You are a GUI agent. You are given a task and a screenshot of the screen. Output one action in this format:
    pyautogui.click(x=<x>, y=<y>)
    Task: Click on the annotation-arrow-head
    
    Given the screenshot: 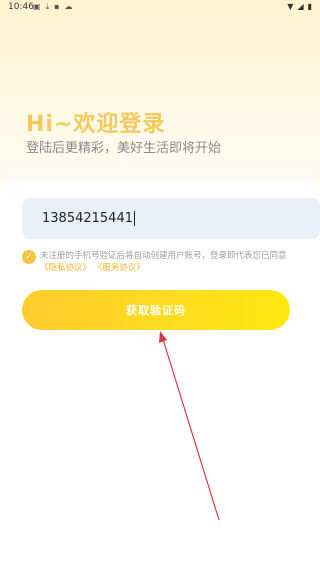 What is the action you would take?
    pyautogui.click(x=163, y=337)
    